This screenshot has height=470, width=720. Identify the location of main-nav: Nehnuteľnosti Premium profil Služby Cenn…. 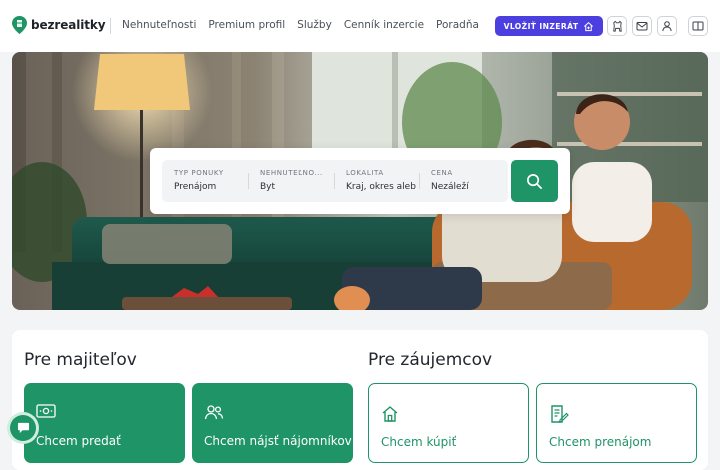
(300, 25).